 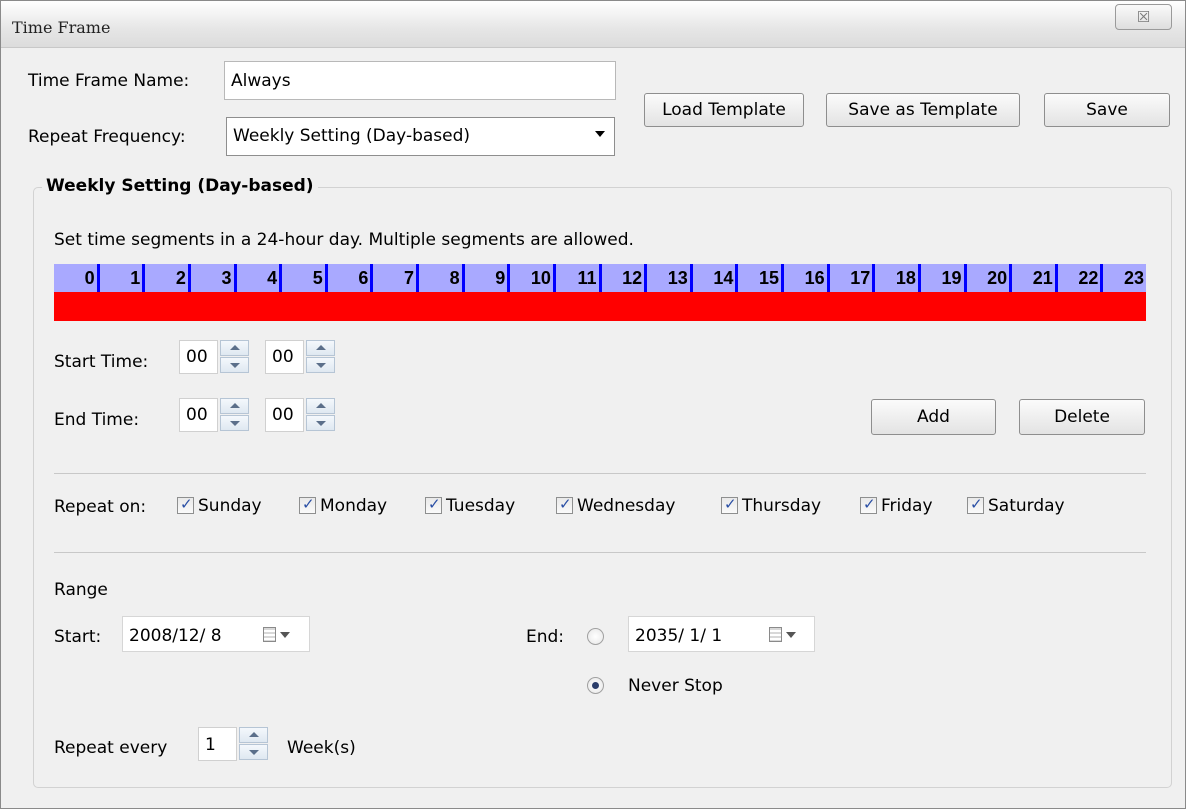 I want to click on time-segment-bar: 0 1 2 3 4 5 6 7 8 9 10 11 12 13 14 15 16 17 18 19 20 21 22 23, so click(x=600, y=292).